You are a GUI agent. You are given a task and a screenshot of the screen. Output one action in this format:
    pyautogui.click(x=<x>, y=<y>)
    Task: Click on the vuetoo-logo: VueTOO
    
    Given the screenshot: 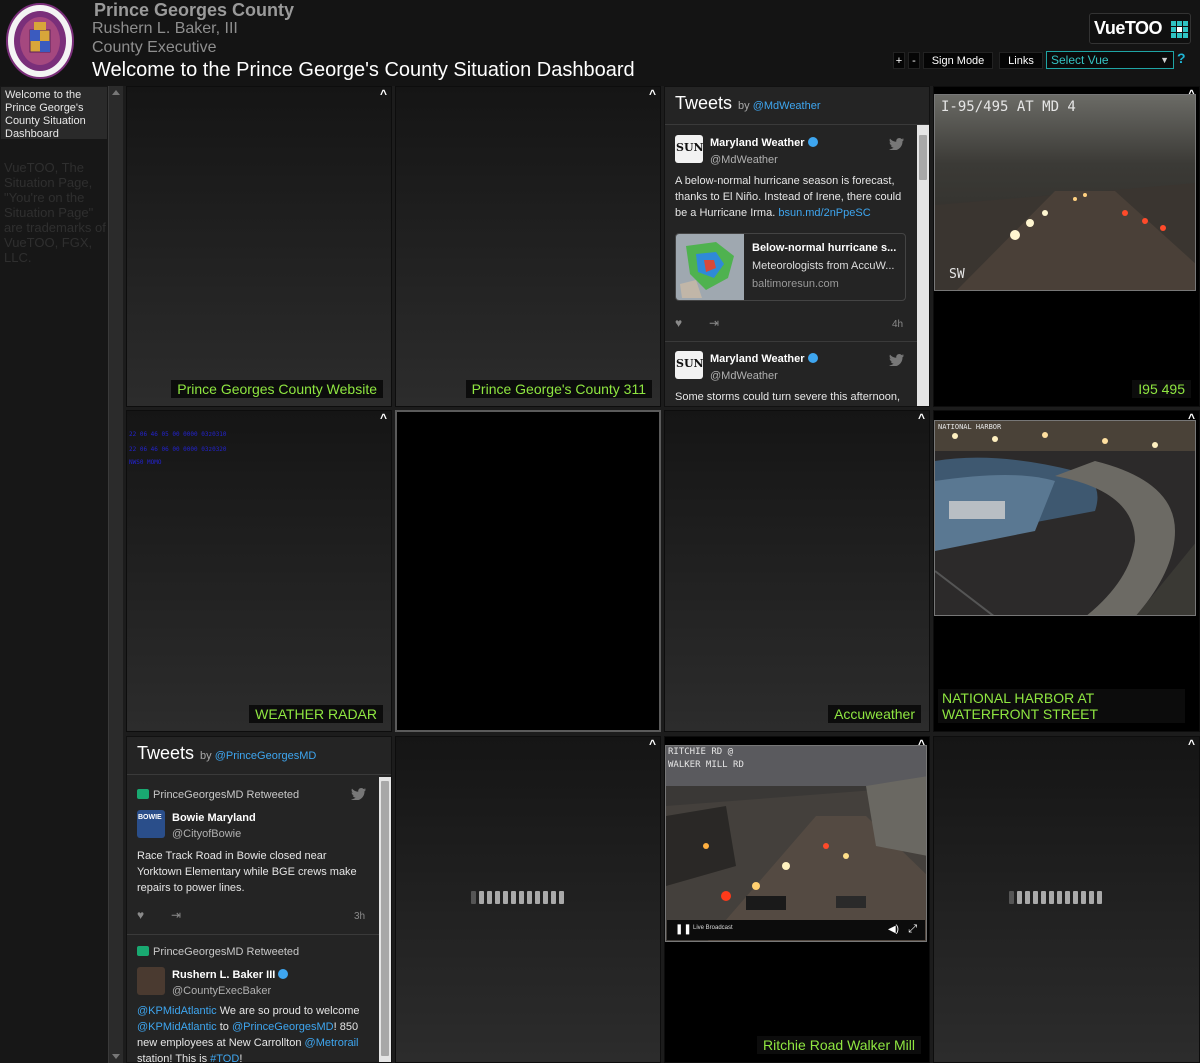 What is the action you would take?
    pyautogui.click(x=1140, y=28)
    